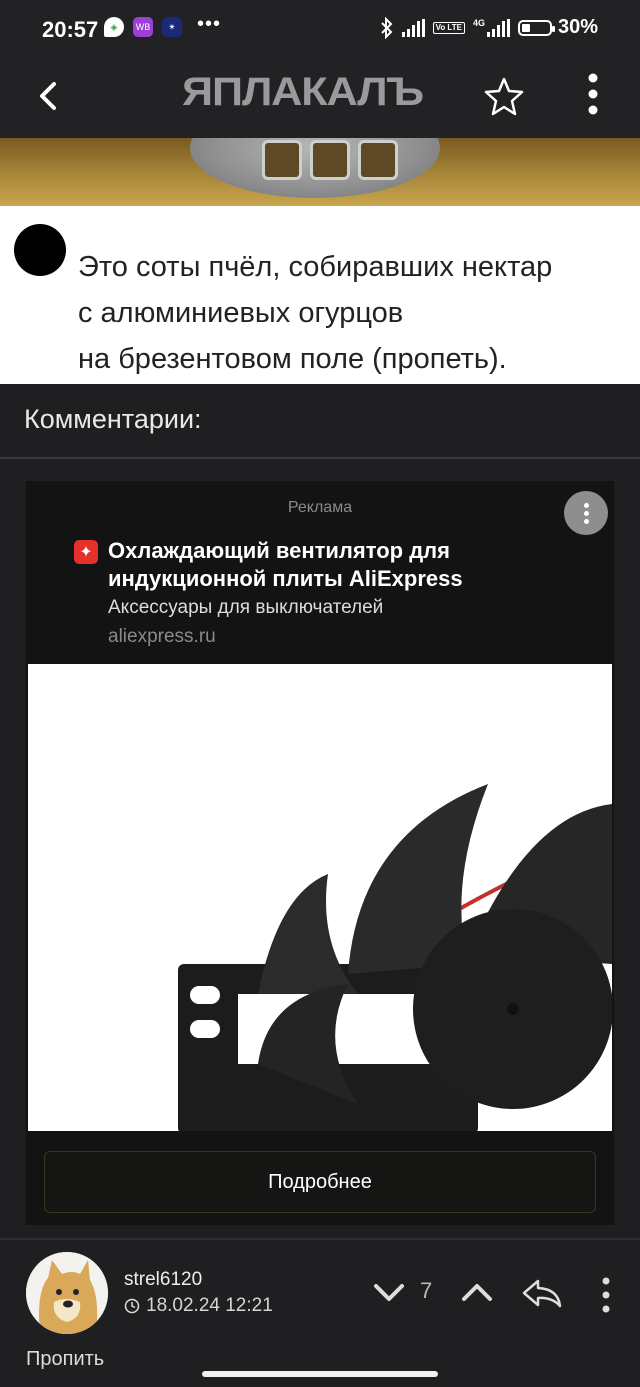 This screenshot has height=1387, width=640. What do you see at coordinates (132, 1306) in the screenshot?
I see `clock-icon` at bounding box center [132, 1306].